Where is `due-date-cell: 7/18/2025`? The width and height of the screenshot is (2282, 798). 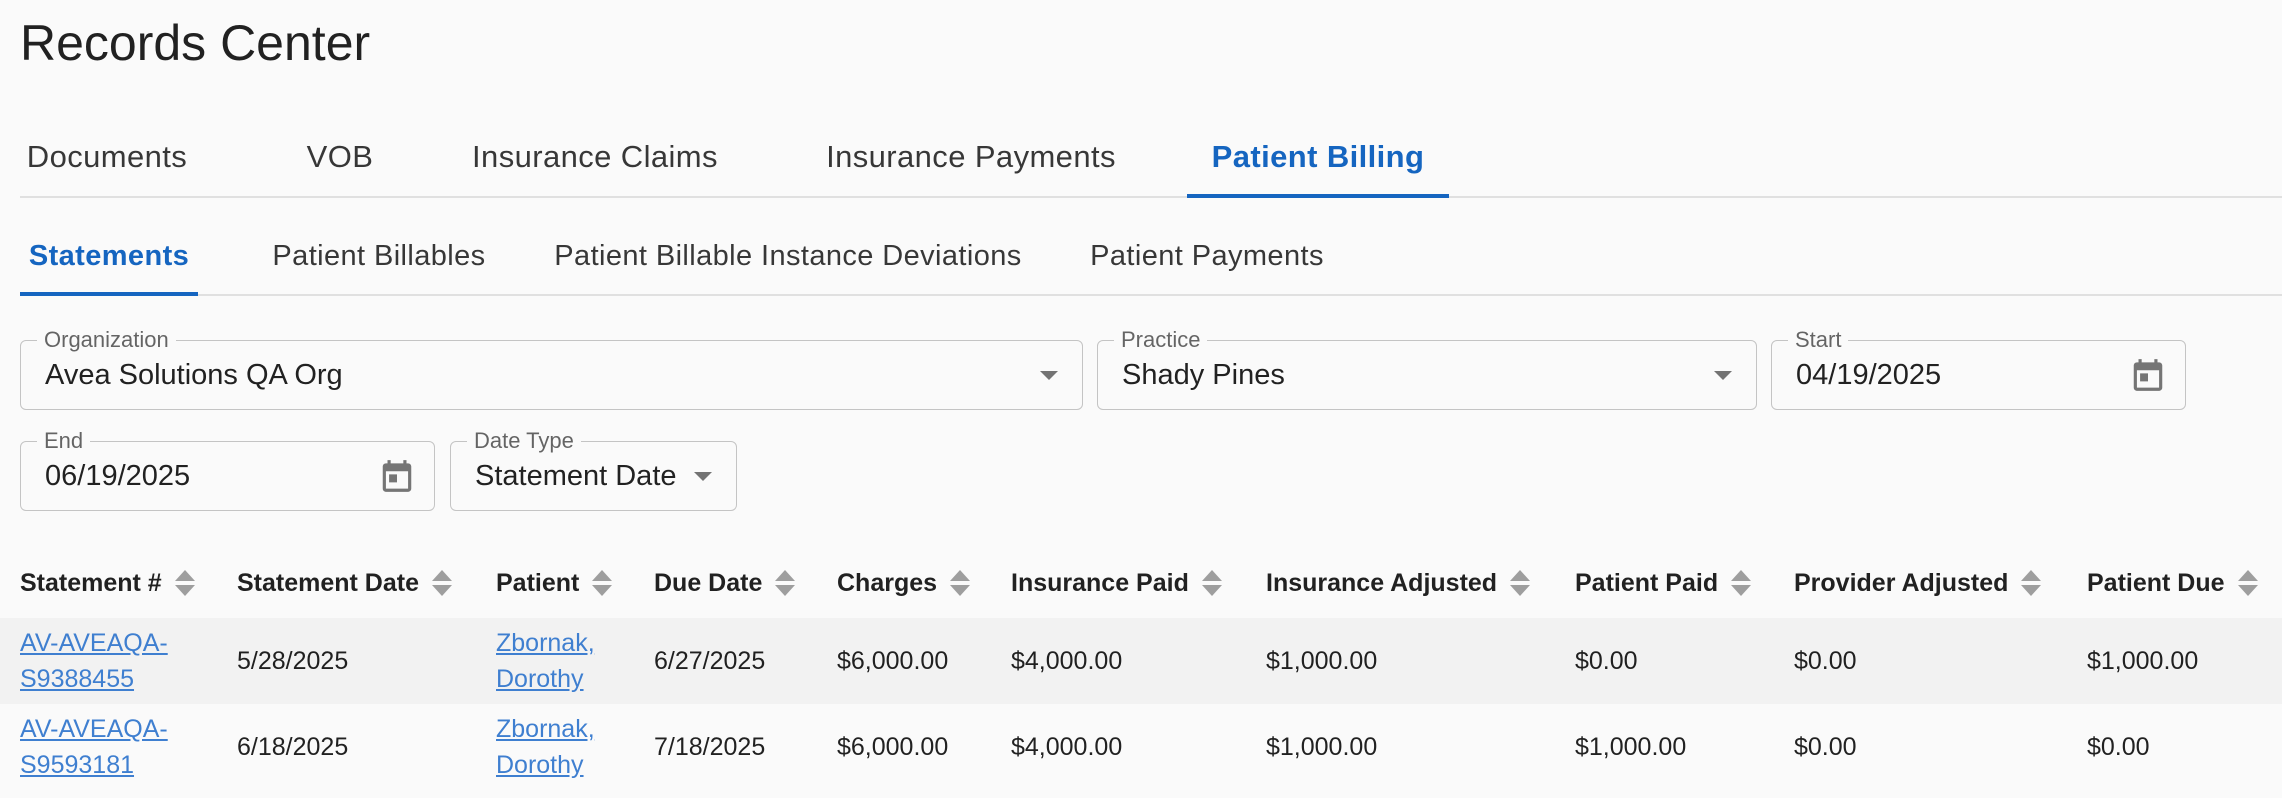 due-date-cell: 7/18/2025 is located at coordinates (710, 747).